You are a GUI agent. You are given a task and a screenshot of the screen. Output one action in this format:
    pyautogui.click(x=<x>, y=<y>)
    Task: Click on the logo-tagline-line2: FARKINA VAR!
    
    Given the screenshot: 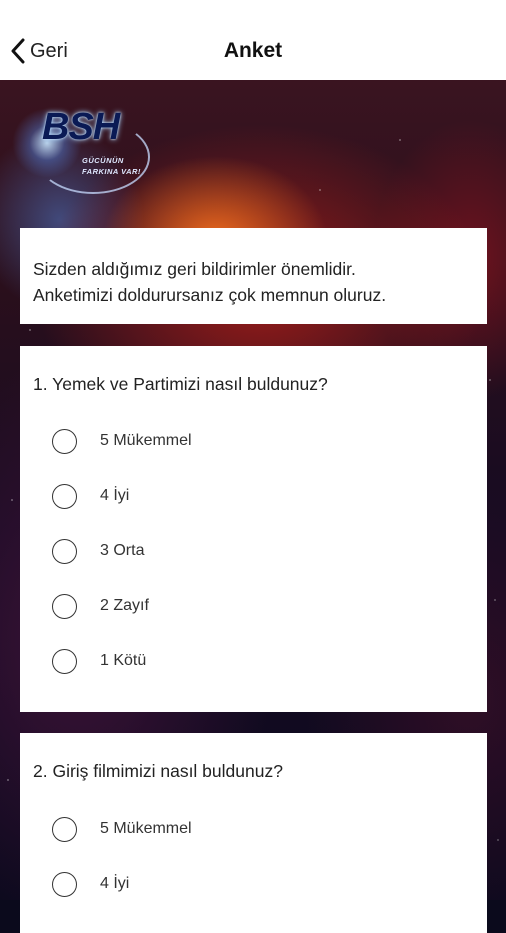 What is the action you would take?
    pyautogui.click(x=111, y=171)
    